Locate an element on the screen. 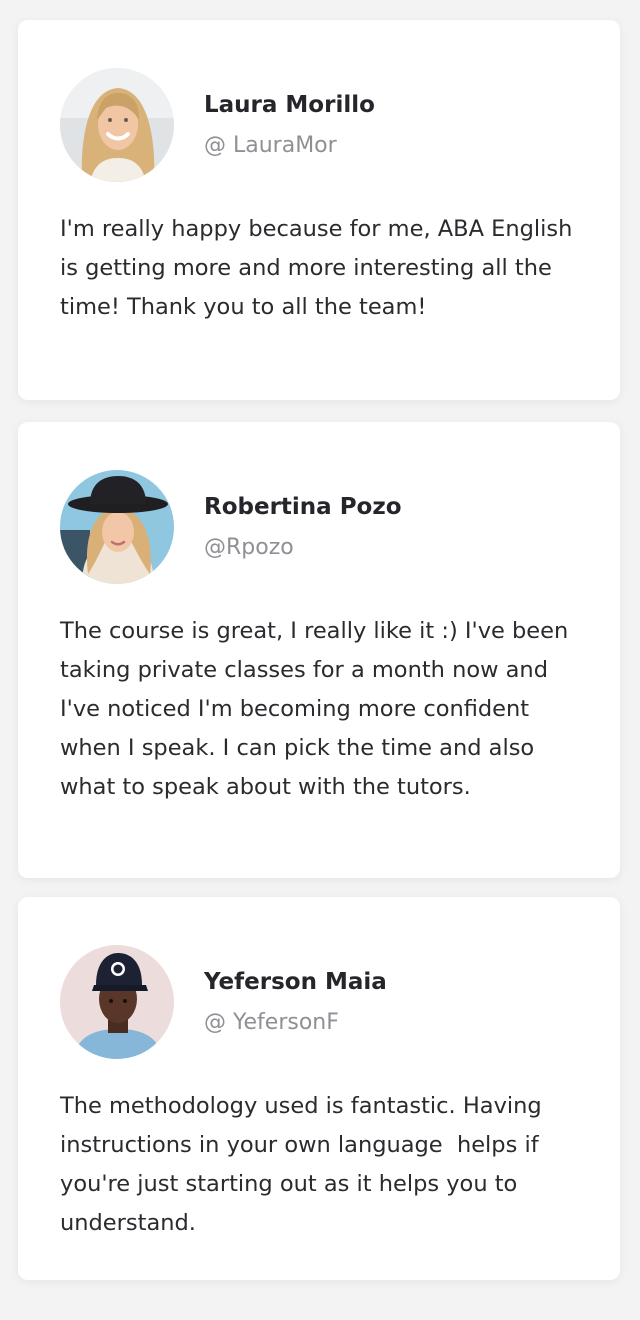  woman-black-hat-portrait-icon is located at coordinates (117, 527).